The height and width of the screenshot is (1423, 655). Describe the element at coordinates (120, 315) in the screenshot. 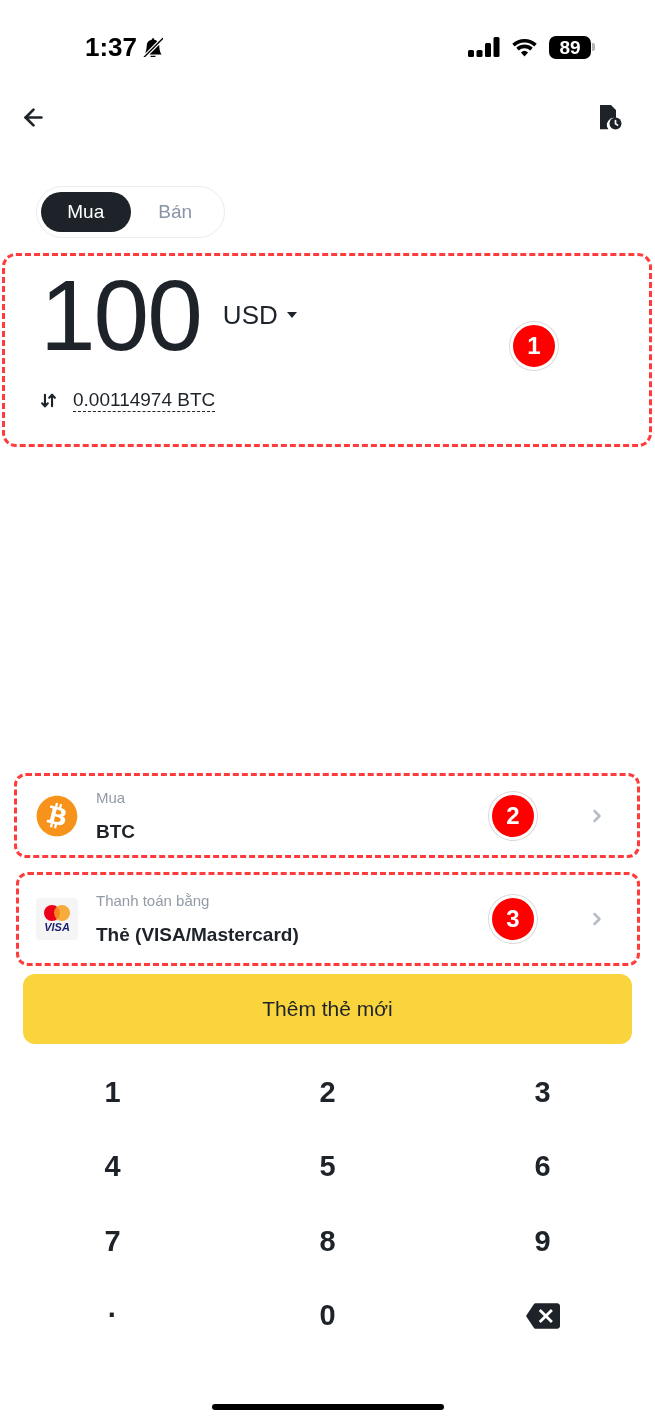

I see `amount-value: 100` at that location.